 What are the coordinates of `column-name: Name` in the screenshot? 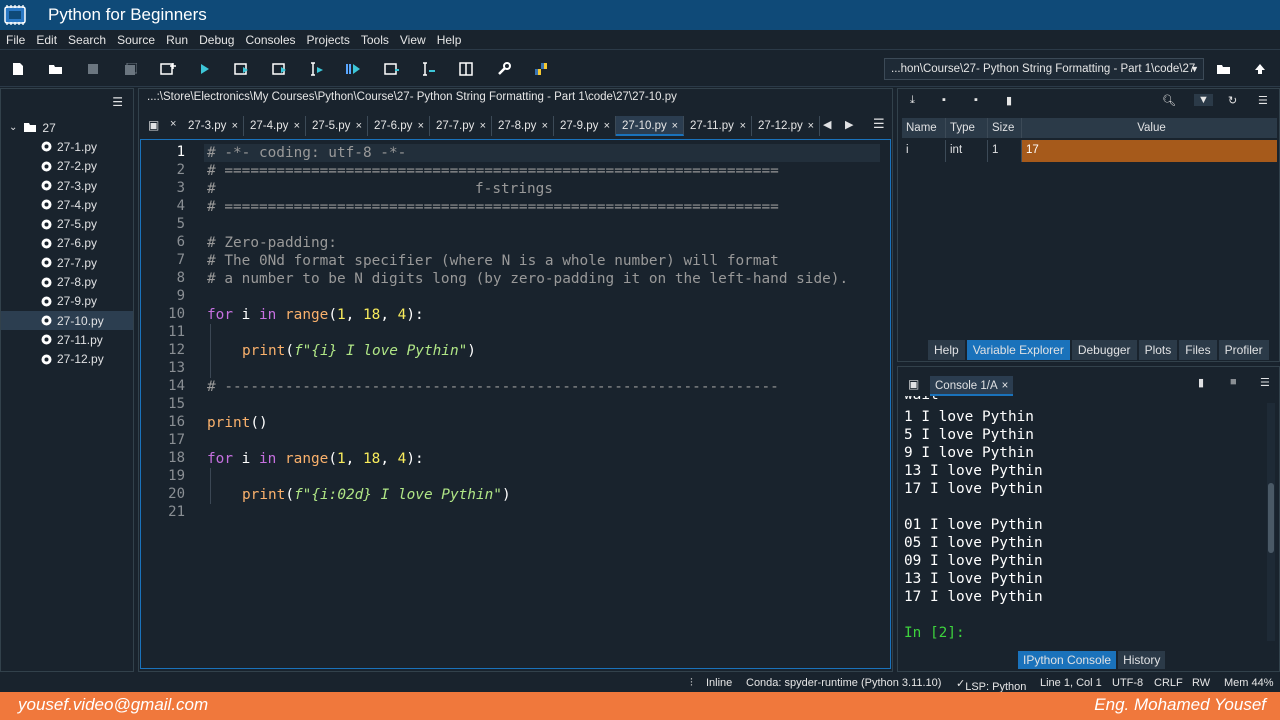 It's located at (924, 128).